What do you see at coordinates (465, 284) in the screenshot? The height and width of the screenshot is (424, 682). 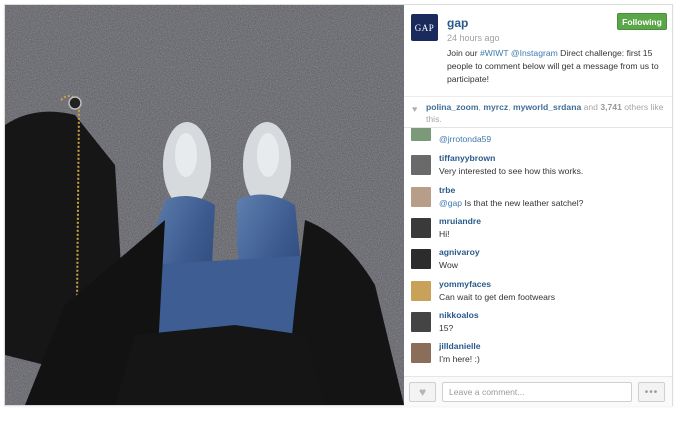 I see `comment-username: yommyfaces` at bounding box center [465, 284].